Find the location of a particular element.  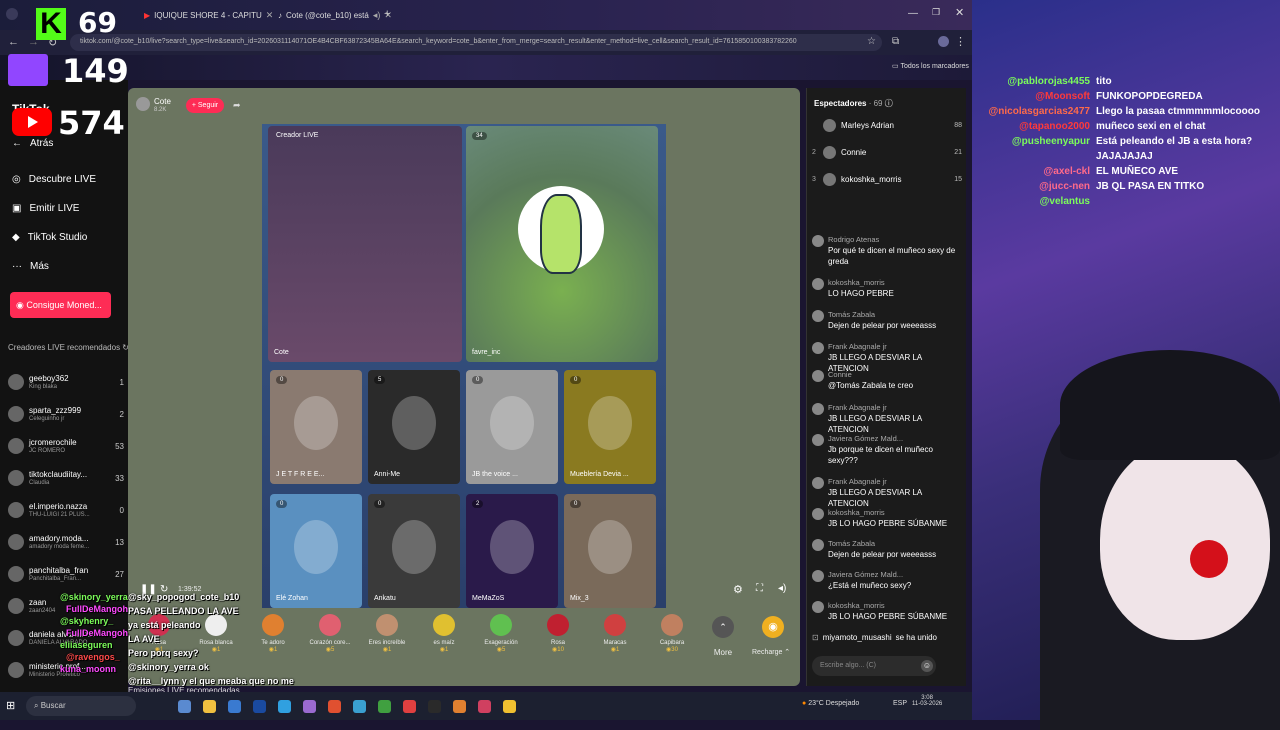

gift-item: Eres increíble ◉1 is located at coordinates (387, 633).